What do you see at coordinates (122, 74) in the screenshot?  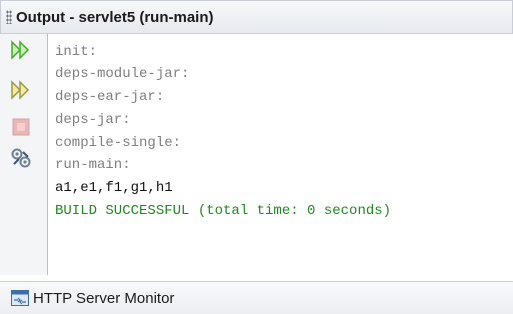 I see `output-line-deps-module-jar: deps-module-jar:` at bounding box center [122, 74].